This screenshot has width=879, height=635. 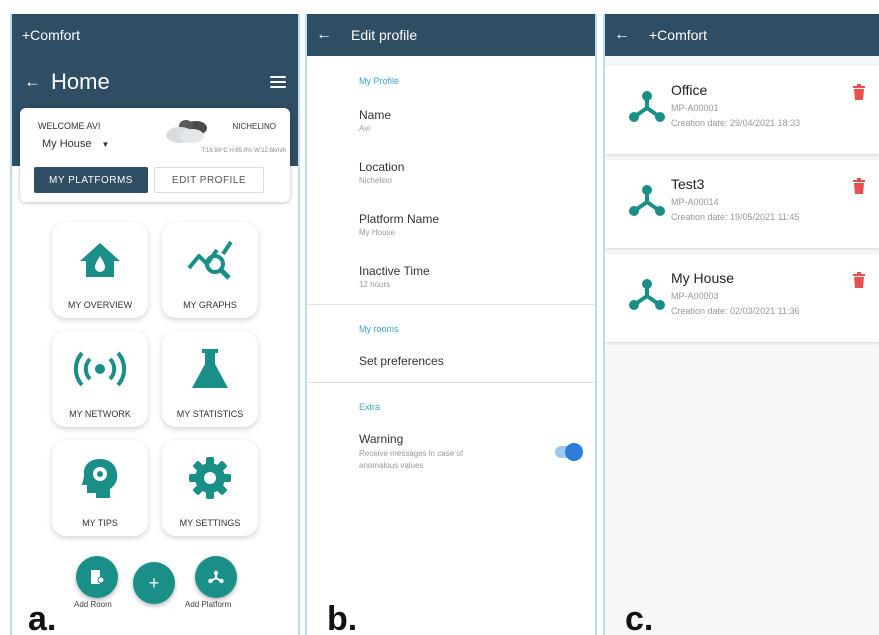 I want to click on platform-name: My House, so click(x=703, y=278).